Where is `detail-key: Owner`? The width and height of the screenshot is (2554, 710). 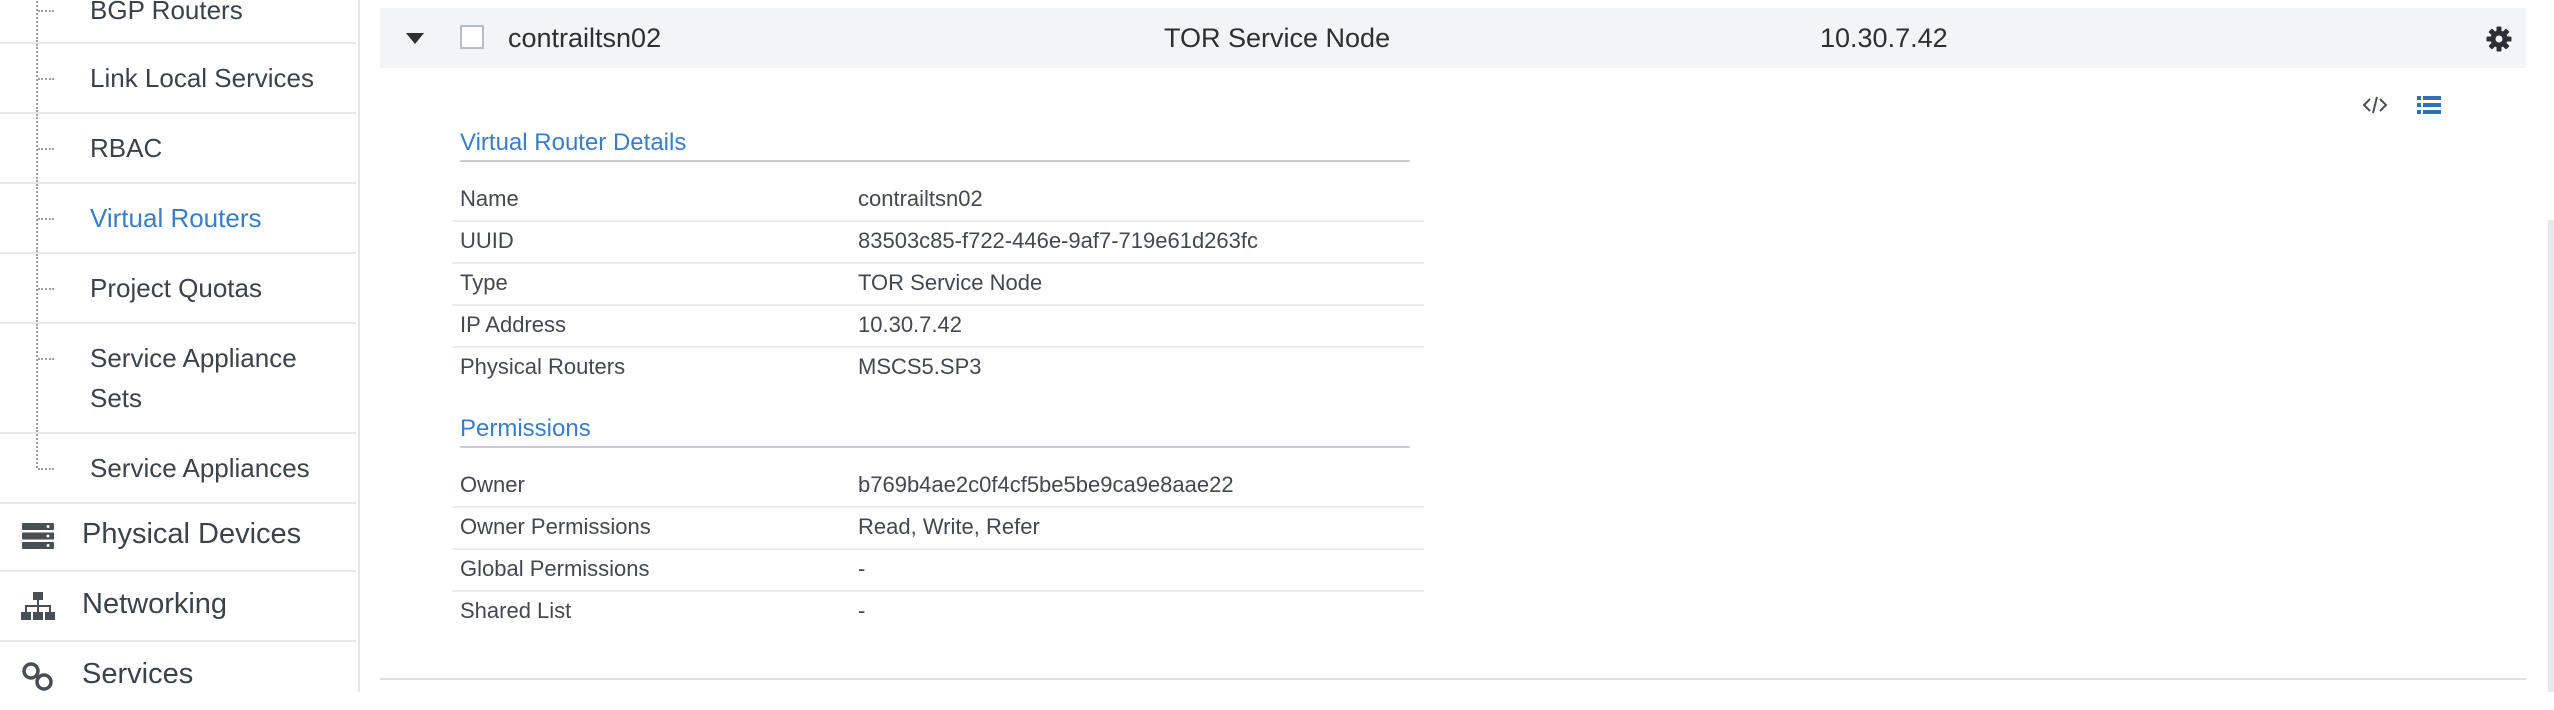
detail-key: Owner is located at coordinates (492, 484).